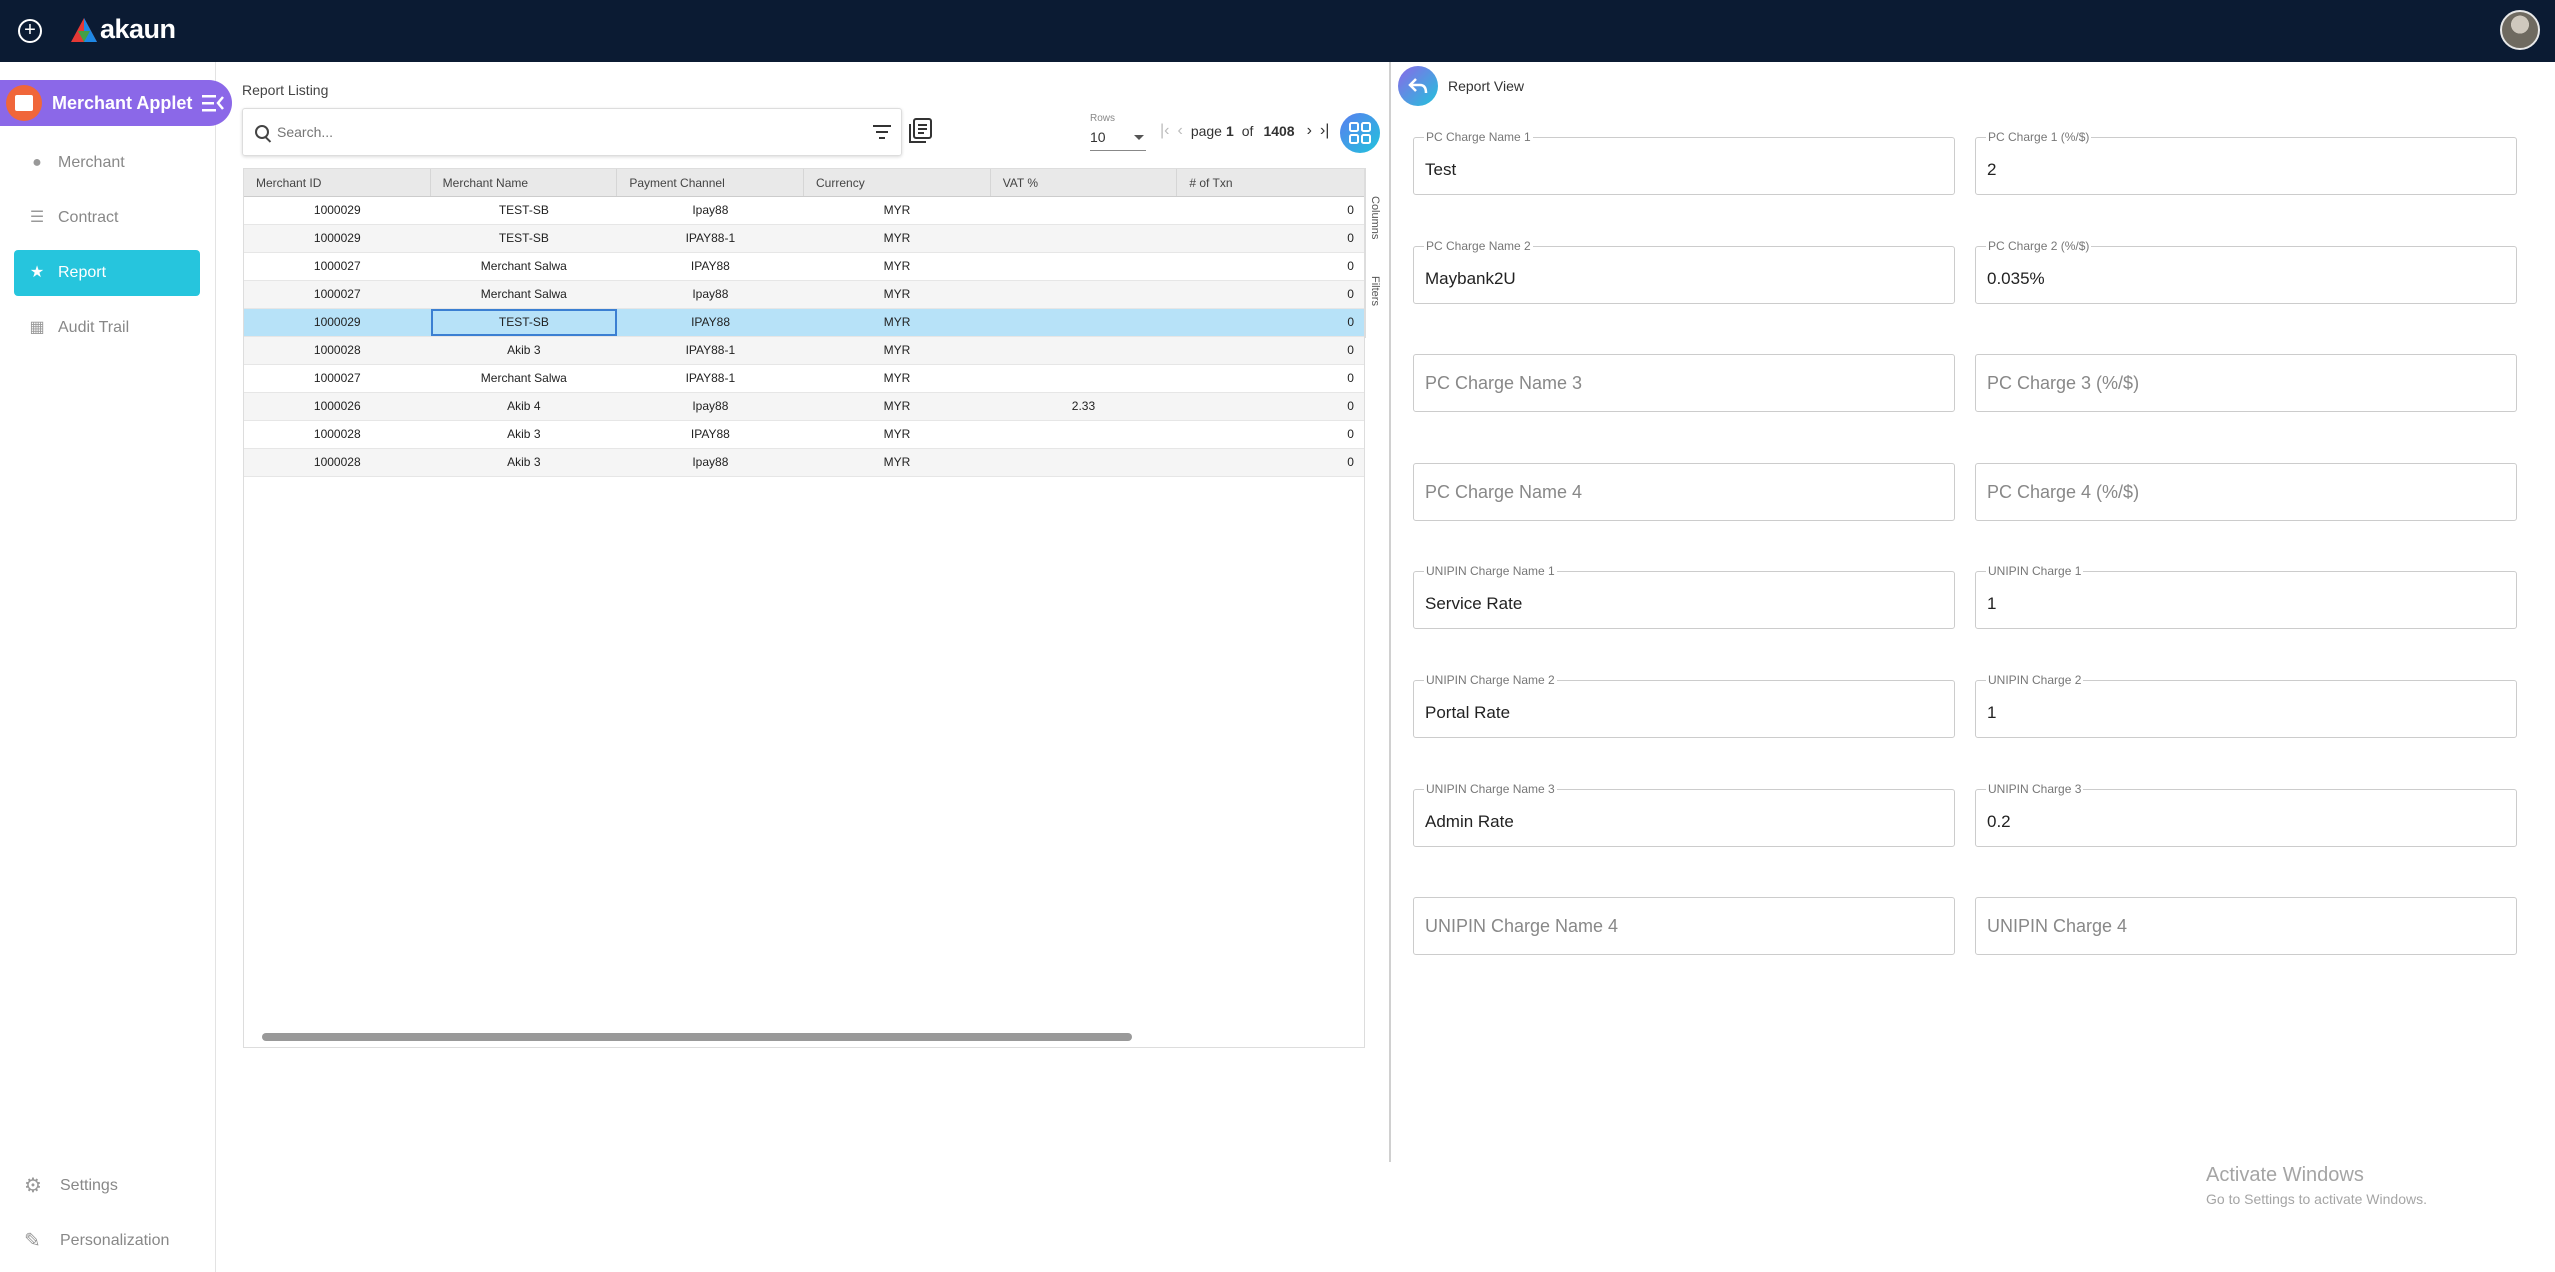 The width and height of the screenshot is (2555, 1272). I want to click on field-value: 0.2, so click(1999, 822).